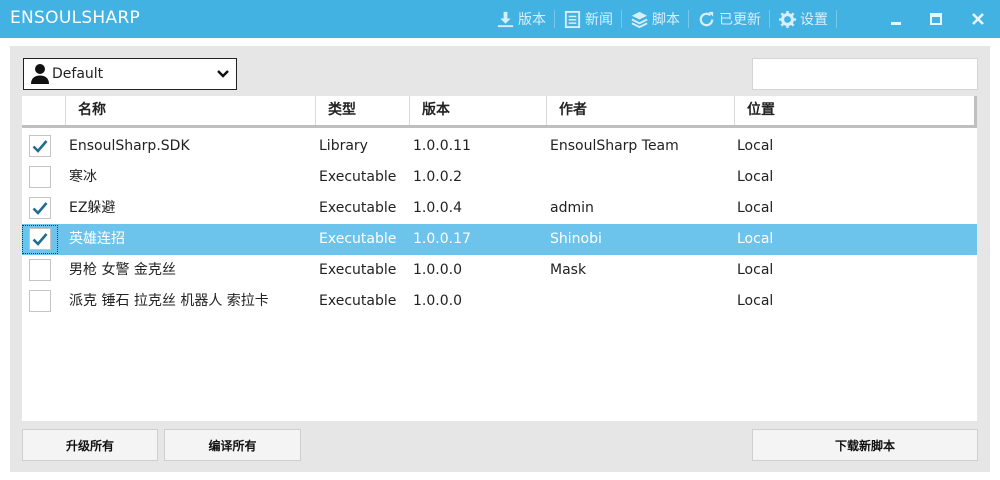  I want to click on titlebar-actions: 版本 新闻 脚本 已更新 设置, so click(662, 19).